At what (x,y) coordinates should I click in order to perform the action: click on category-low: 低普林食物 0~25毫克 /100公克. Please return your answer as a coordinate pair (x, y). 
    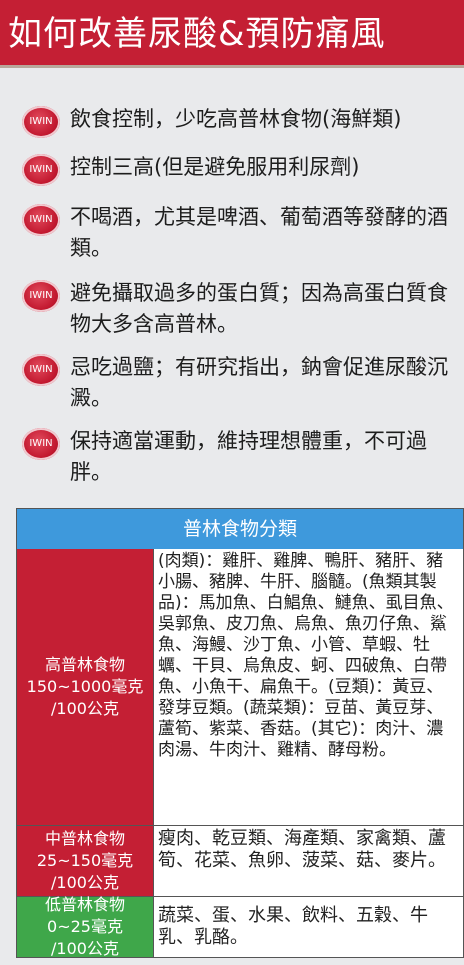
    Looking at the image, I should click on (85, 926).